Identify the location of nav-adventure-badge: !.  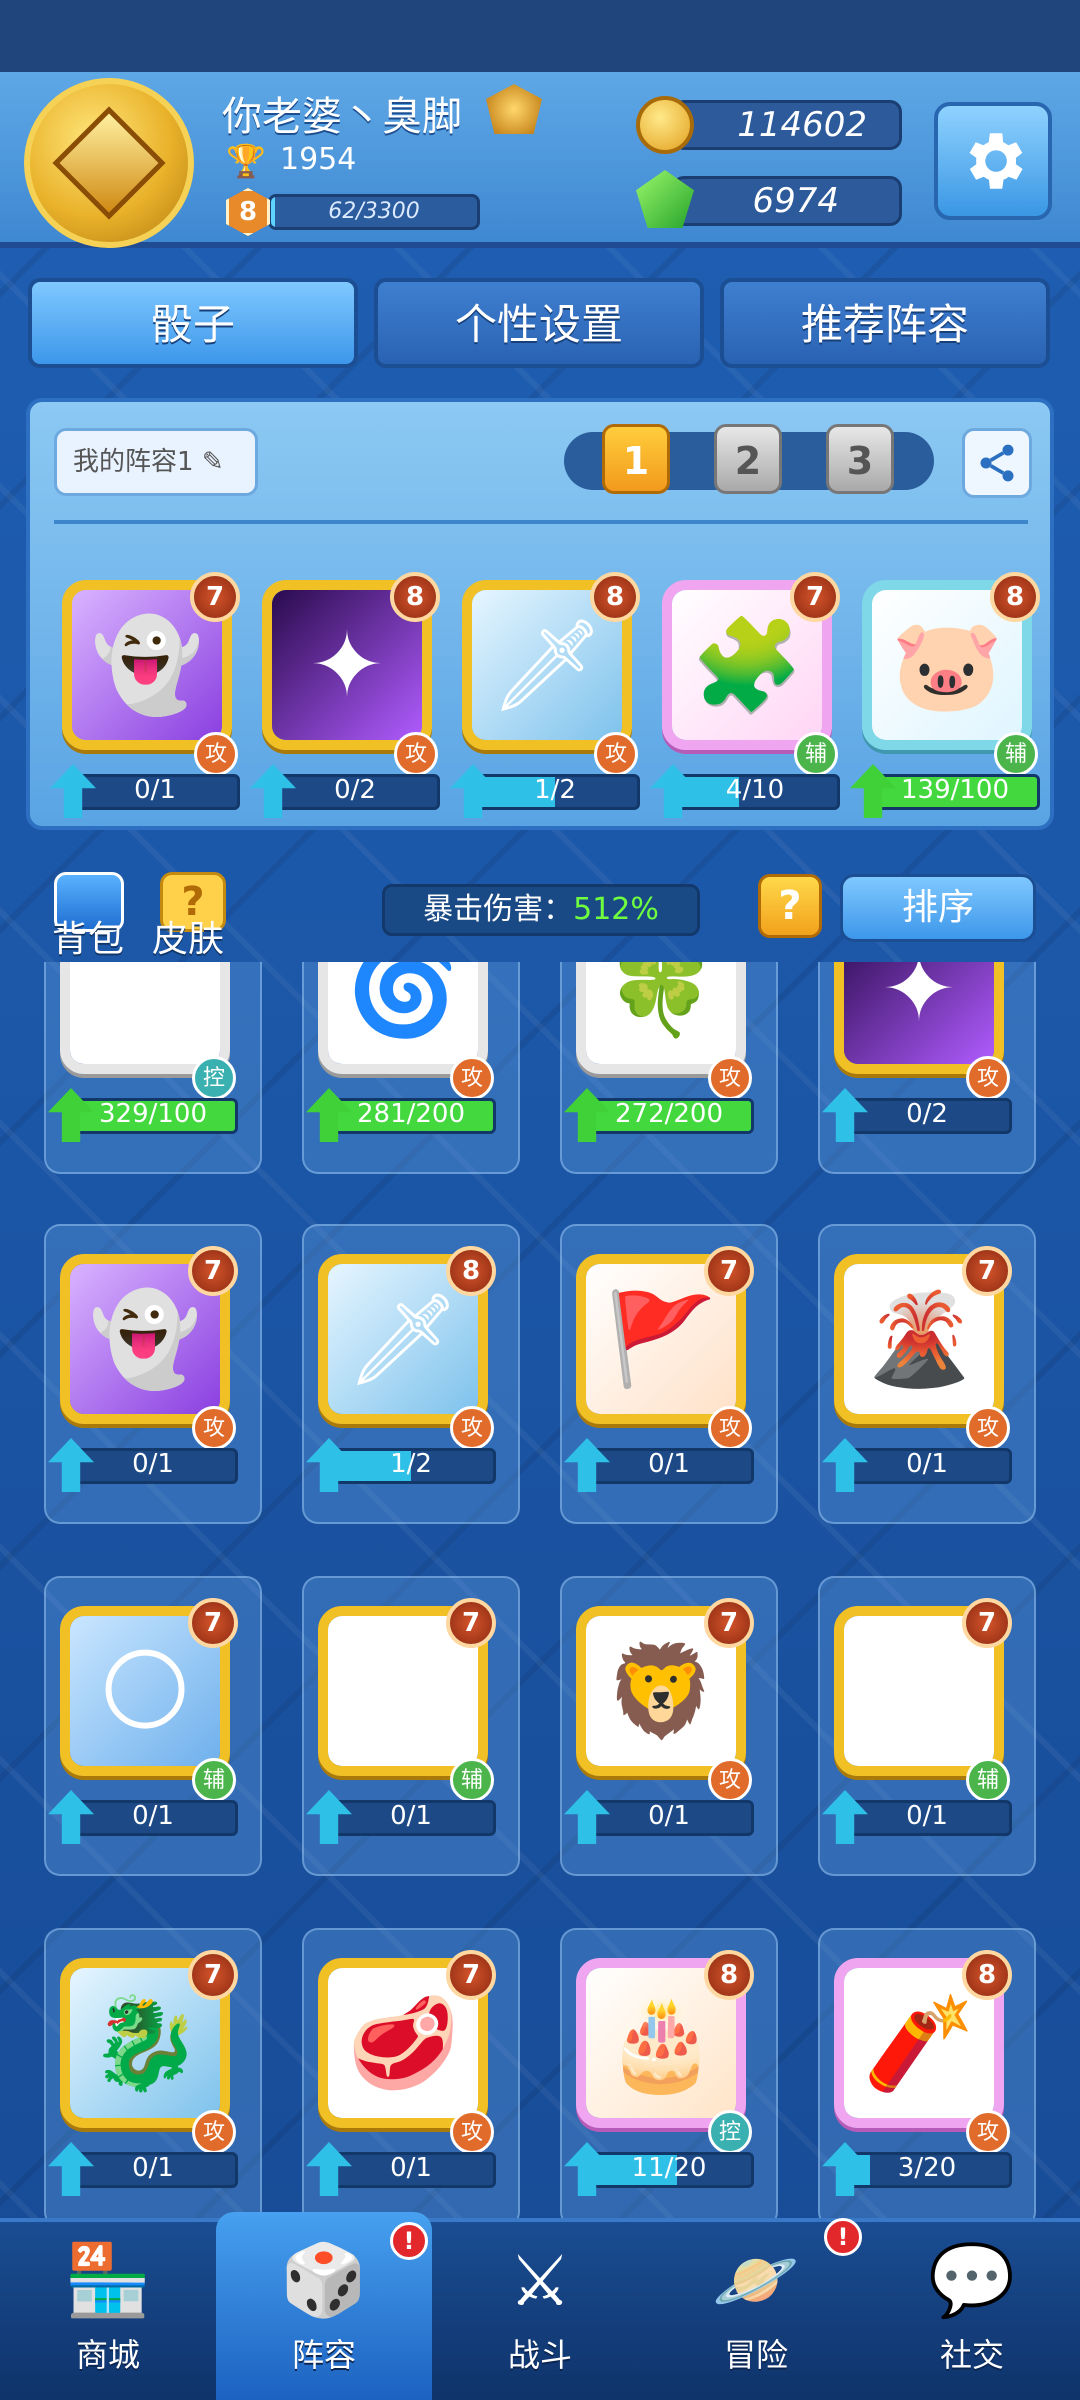
(843, 2237).